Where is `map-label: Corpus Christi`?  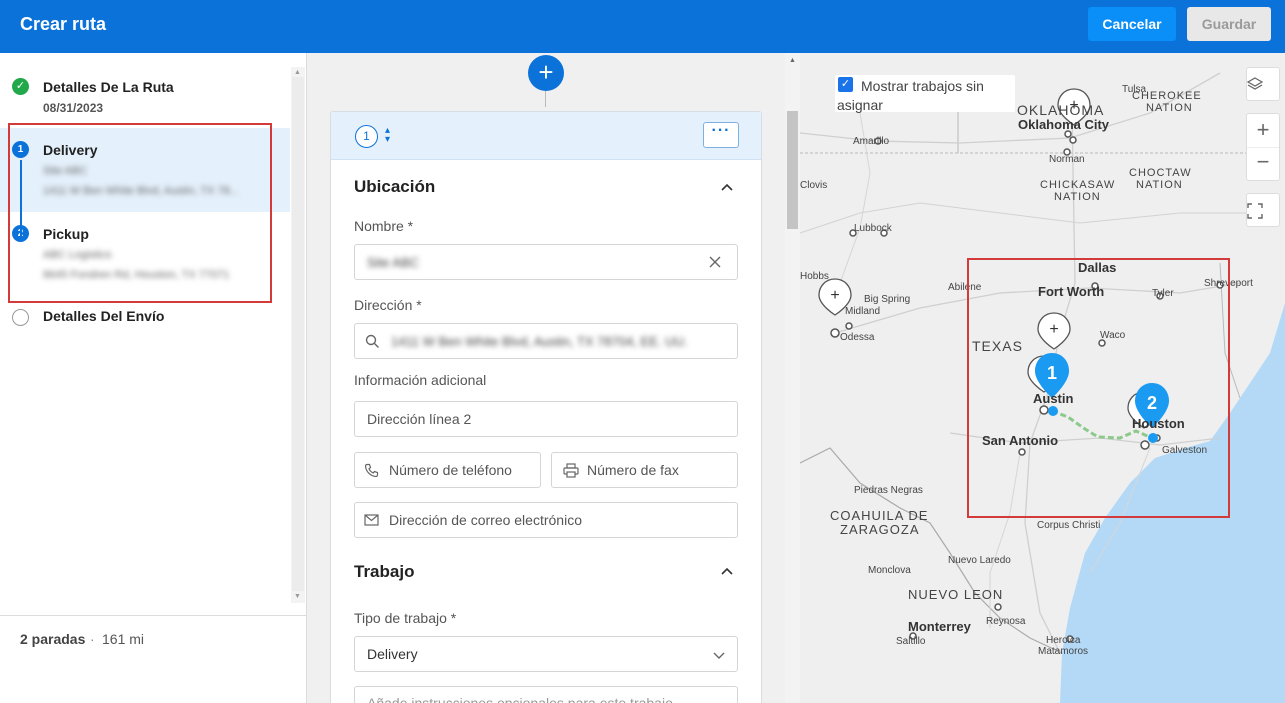 map-label: Corpus Christi is located at coordinates (1068, 525).